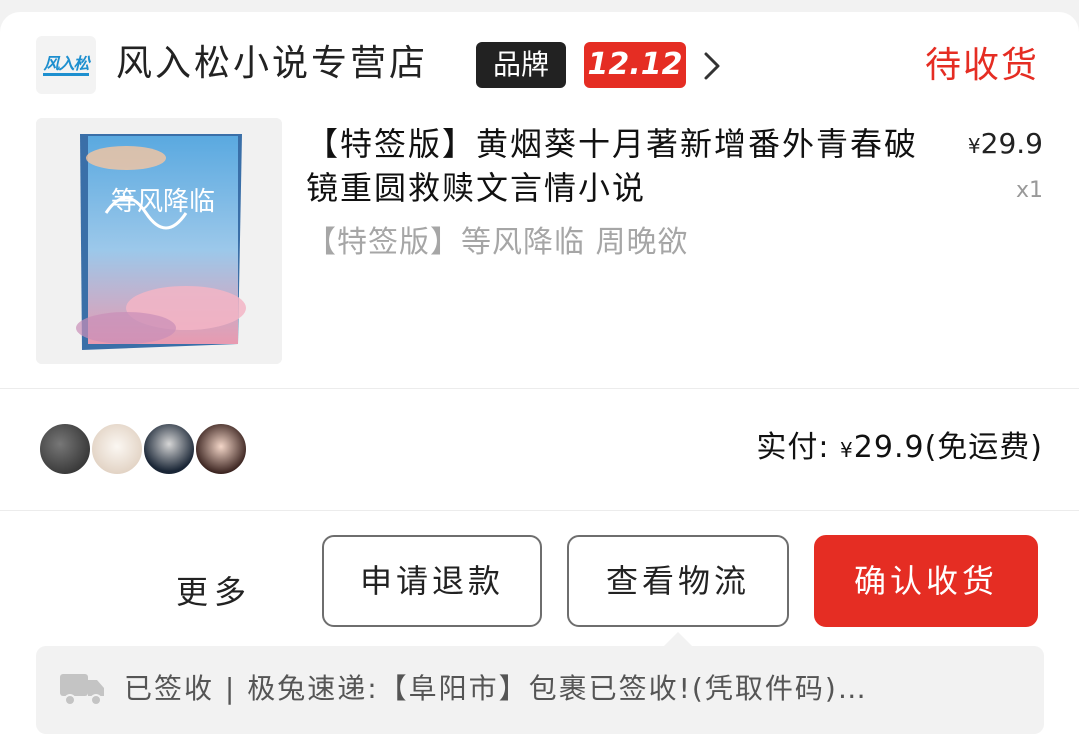  I want to click on product-image: 等风降临, so click(159, 241).